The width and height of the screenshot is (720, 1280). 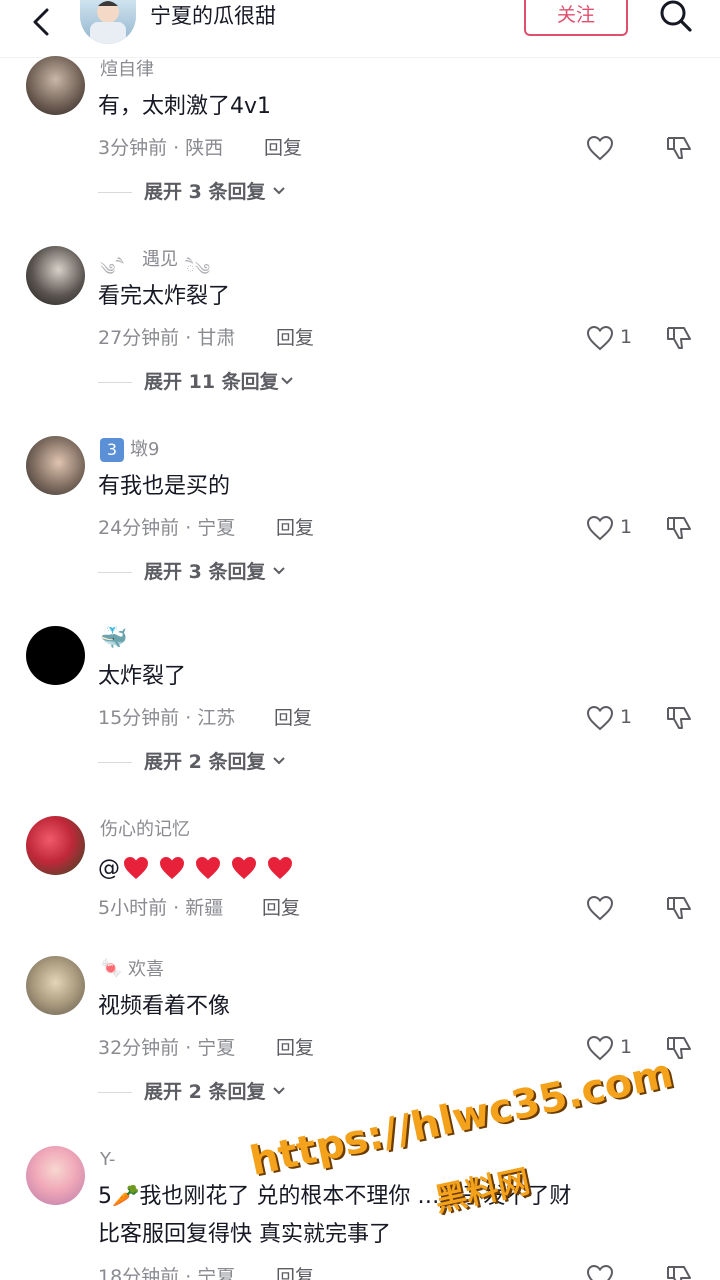 What do you see at coordinates (107, 1160) in the screenshot?
I see `comment-username: Y-` at bounding box center [107, 1160].